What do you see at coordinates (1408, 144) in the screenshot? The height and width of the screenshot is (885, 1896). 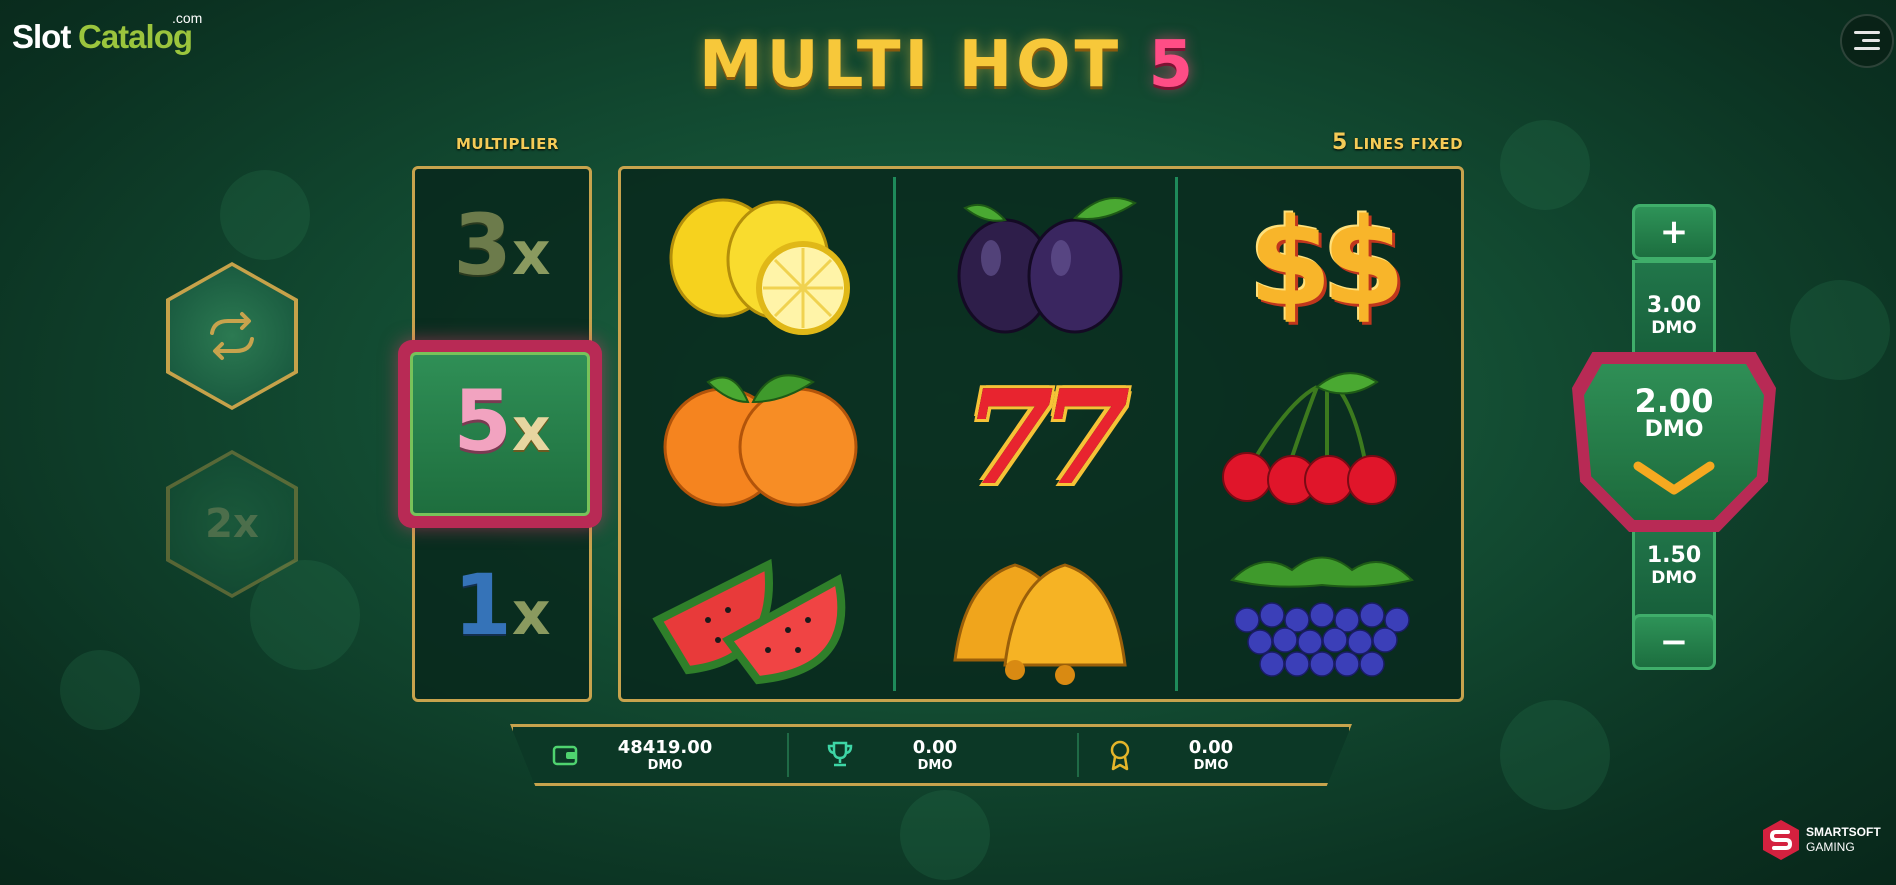 I see `lines-text: LINES FIXED` at bounding box center [1408, 144].